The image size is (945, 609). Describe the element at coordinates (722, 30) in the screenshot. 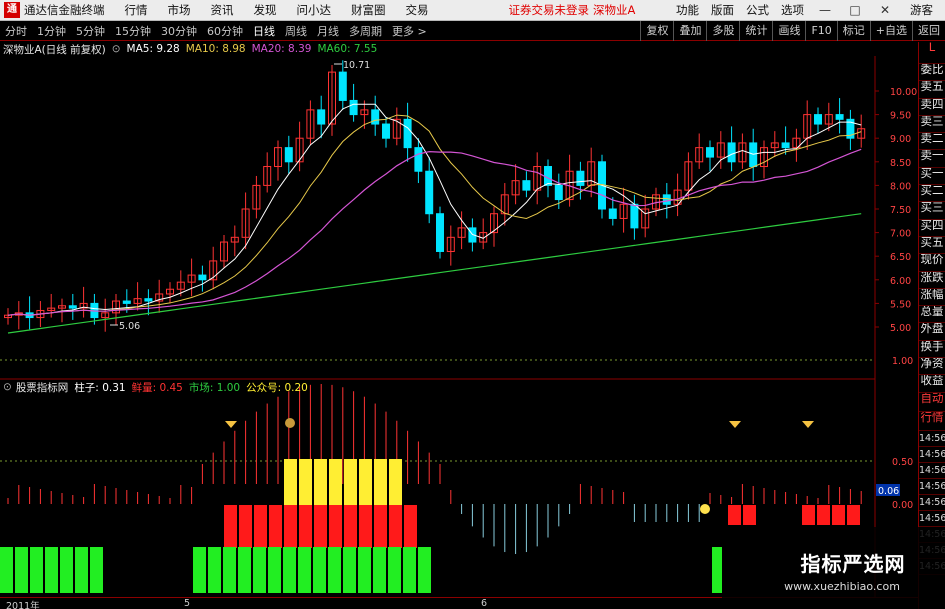

I see `multi-stock-button: 多股` at that location.